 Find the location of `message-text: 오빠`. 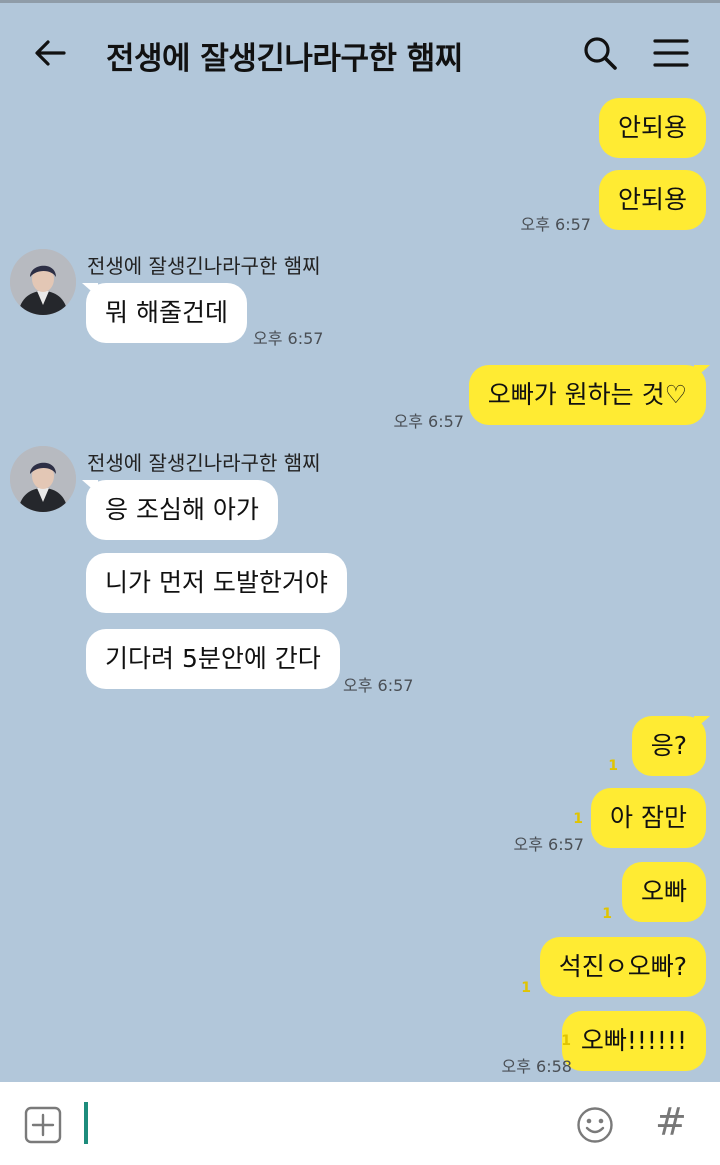

message-text: 오빠 is located at coordinates (663, 891).